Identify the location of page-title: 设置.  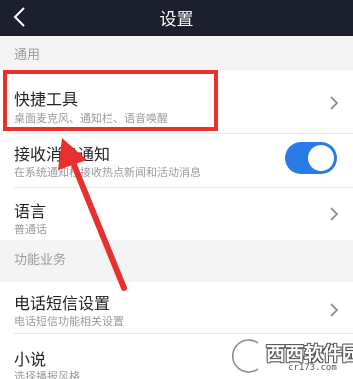
(176, 20).